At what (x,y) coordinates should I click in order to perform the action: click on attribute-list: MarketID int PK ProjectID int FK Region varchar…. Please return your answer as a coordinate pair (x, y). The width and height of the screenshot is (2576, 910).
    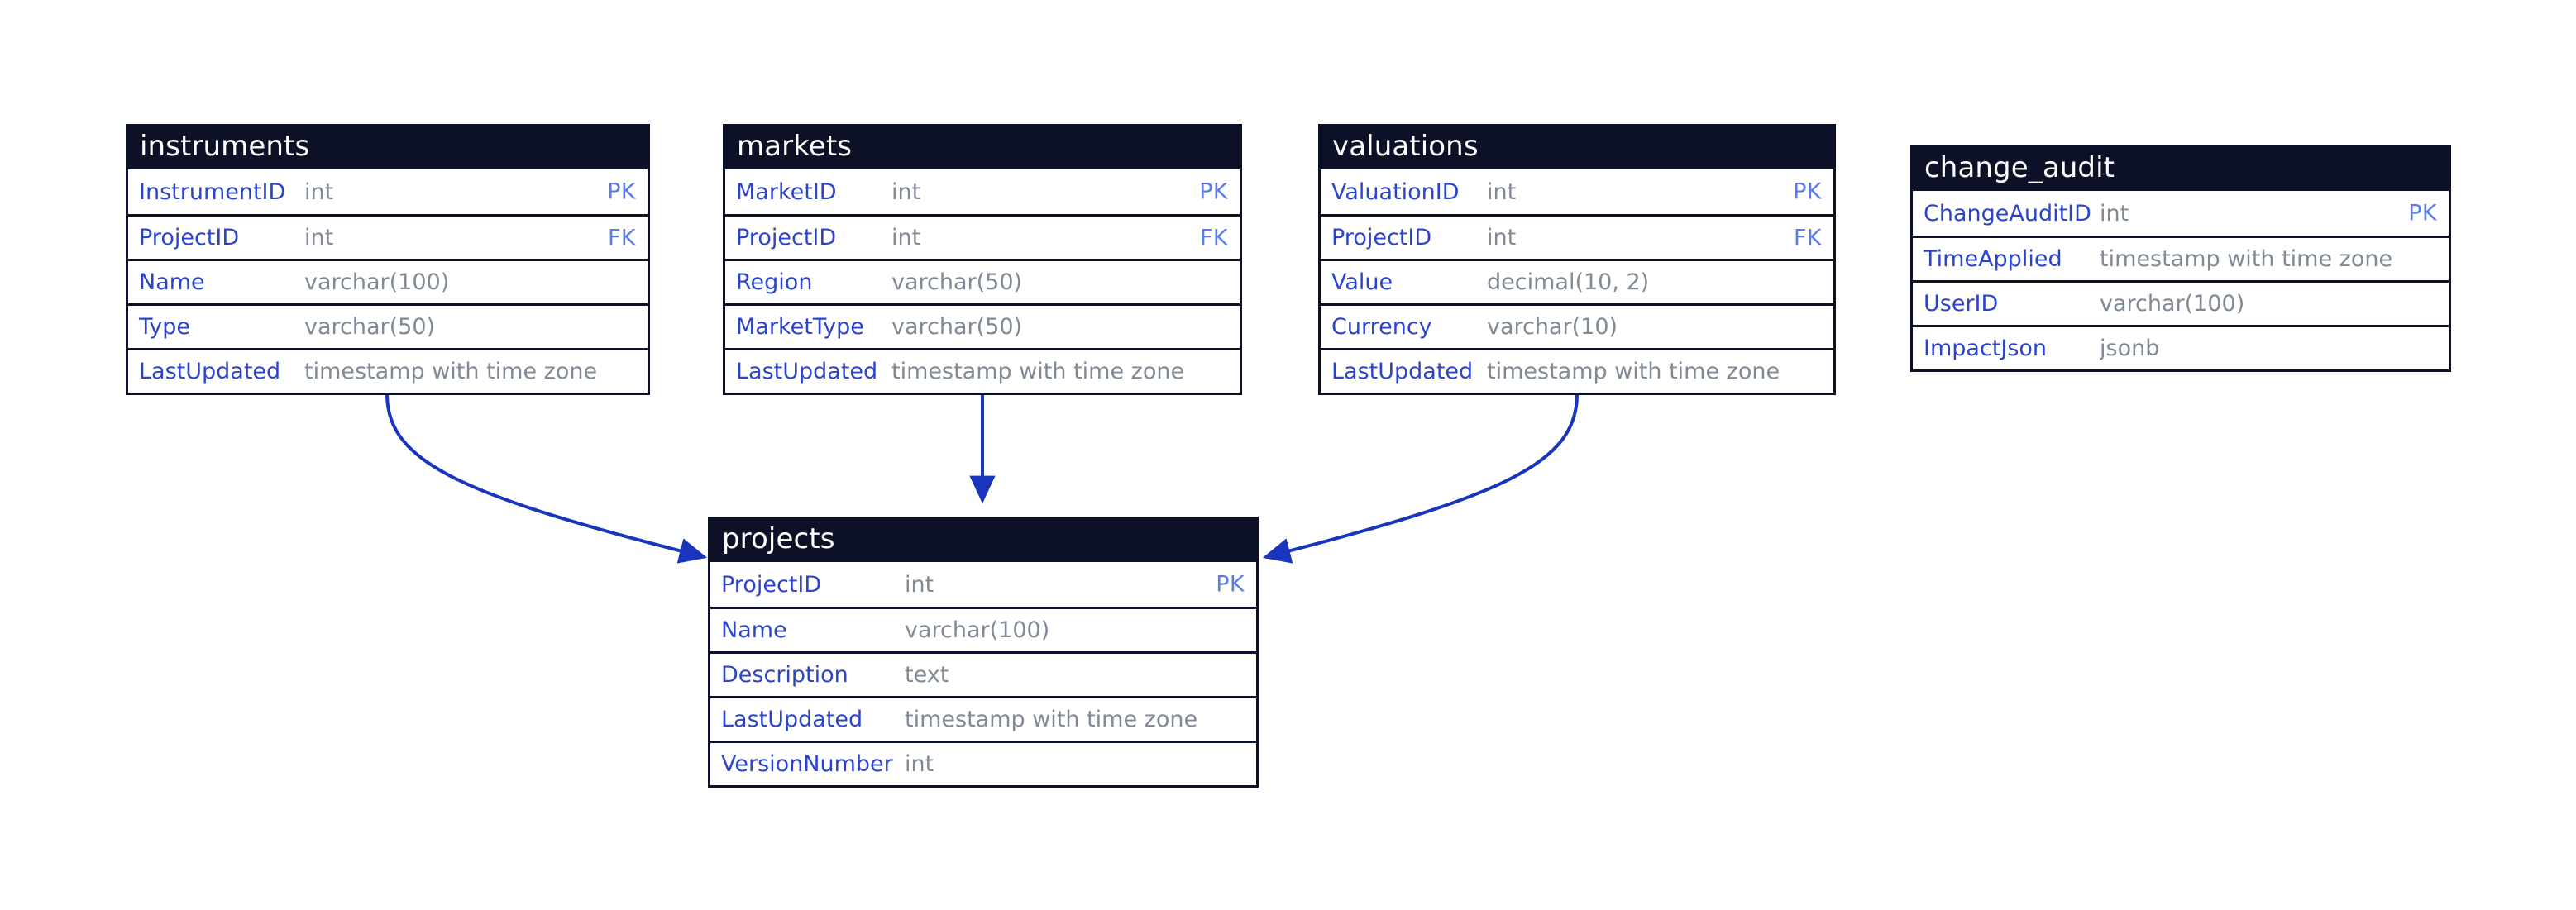
    Looking at the image, I should click on (982, 281).